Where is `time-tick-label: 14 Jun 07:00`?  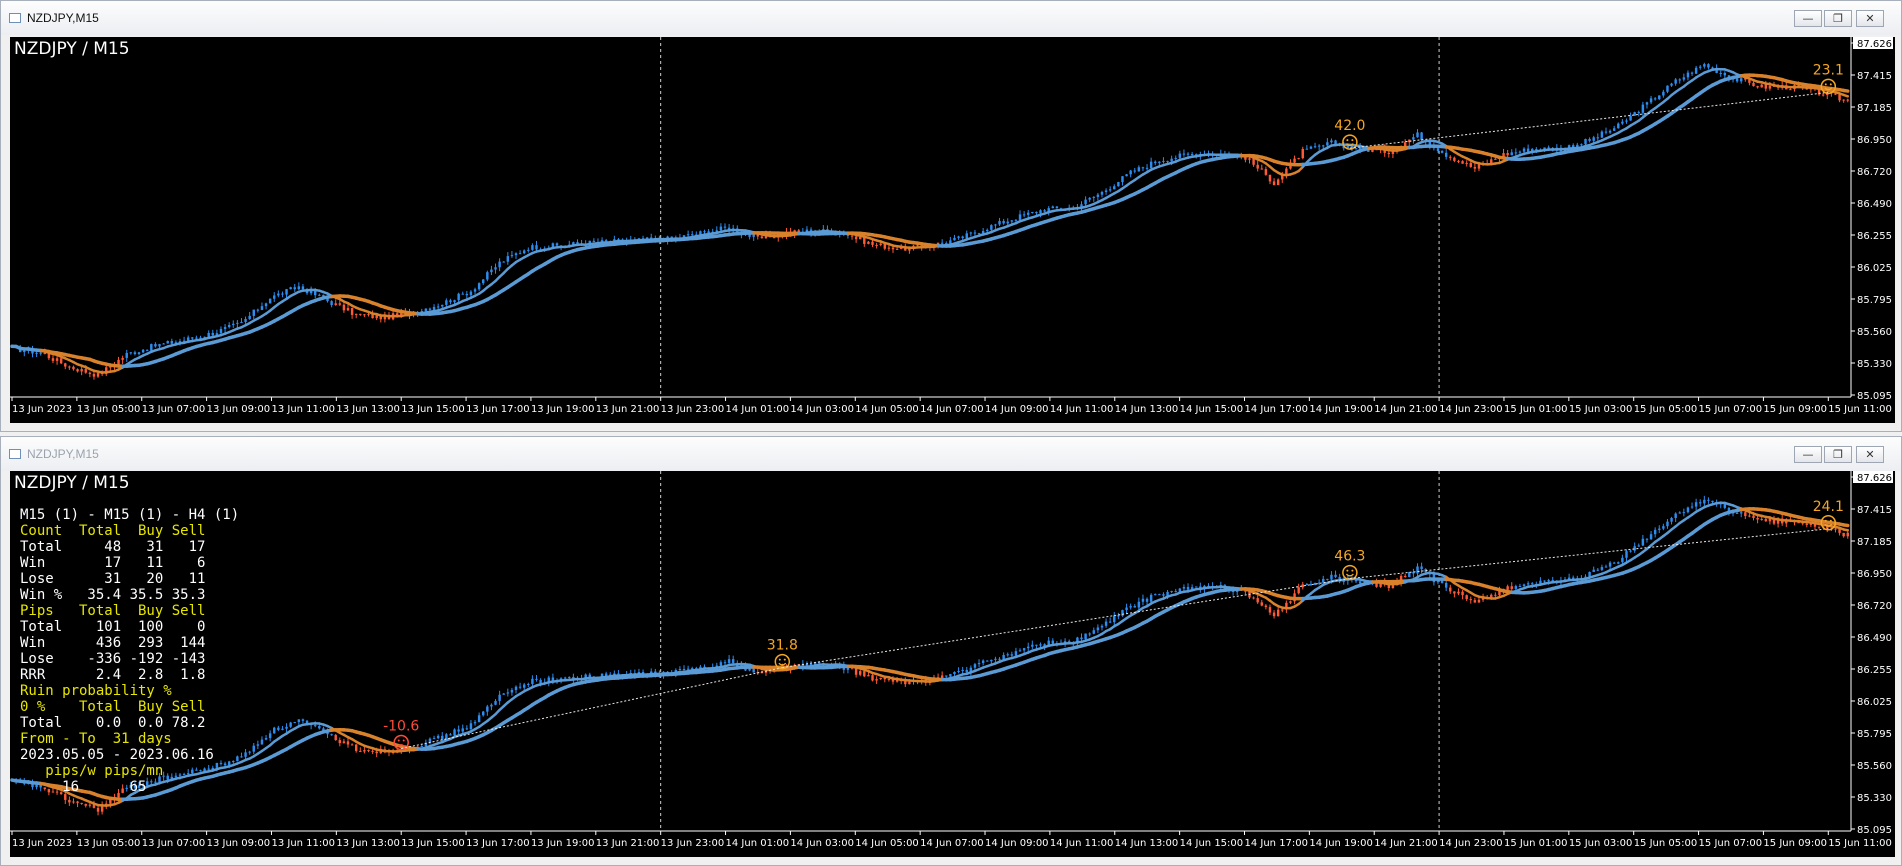
time-tick-label: 14 Jun 07:00 is located at coordinates (952, 409).